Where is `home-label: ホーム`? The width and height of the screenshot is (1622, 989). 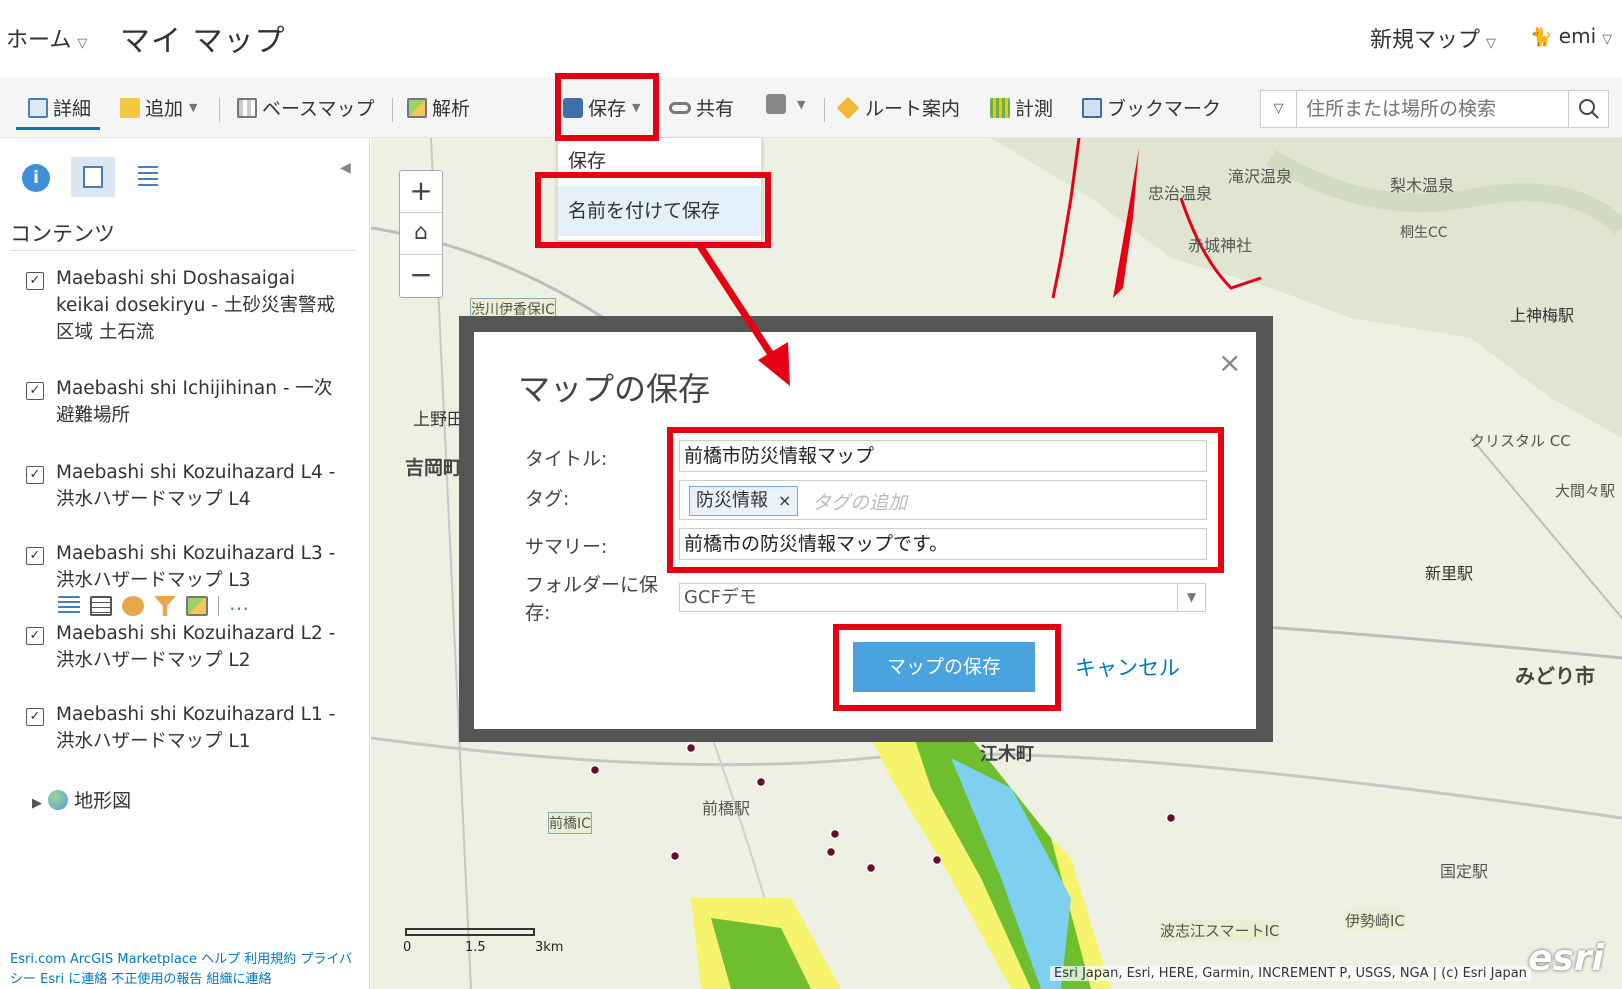
home-label: ホーム is located at coordinates (39, 40).